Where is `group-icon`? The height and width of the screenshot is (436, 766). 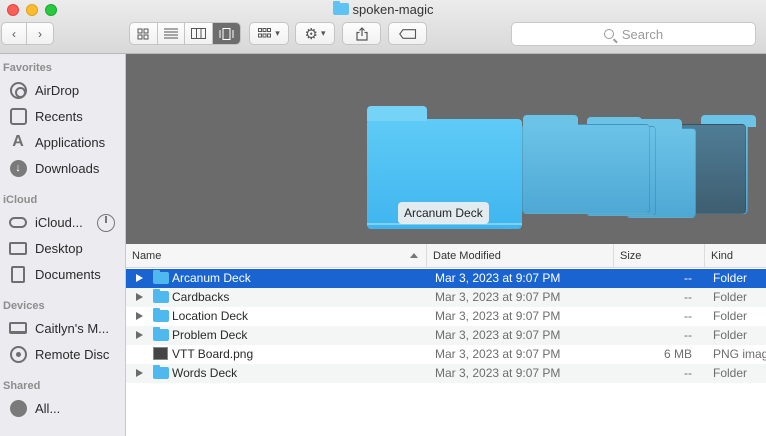 group-icon is located at coordinates (265, 33).